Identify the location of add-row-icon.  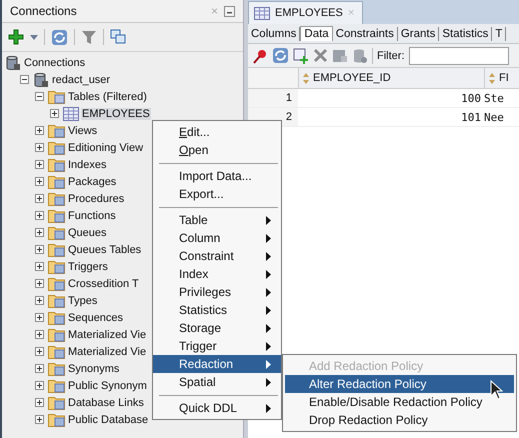
(301, 56).